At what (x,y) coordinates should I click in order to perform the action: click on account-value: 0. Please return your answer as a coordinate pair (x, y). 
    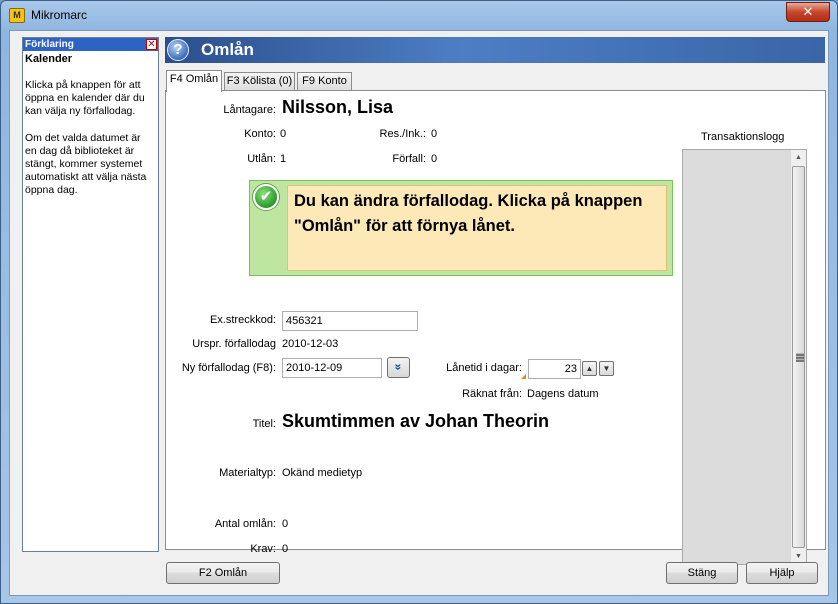
    Looking at the image, I should click on (283, 134).